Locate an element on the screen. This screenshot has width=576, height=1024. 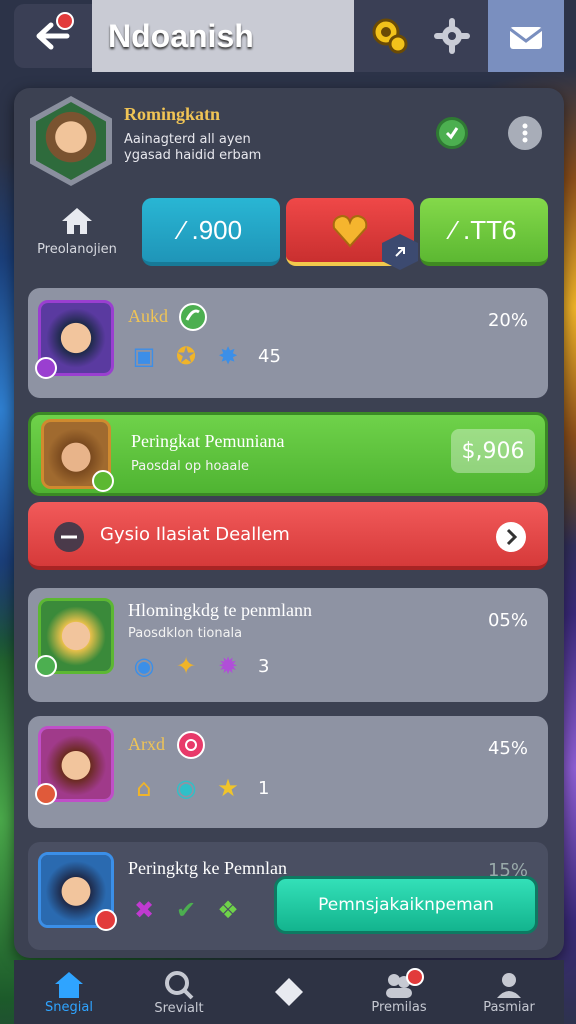
coins-button is located at coordinates (390, 36).